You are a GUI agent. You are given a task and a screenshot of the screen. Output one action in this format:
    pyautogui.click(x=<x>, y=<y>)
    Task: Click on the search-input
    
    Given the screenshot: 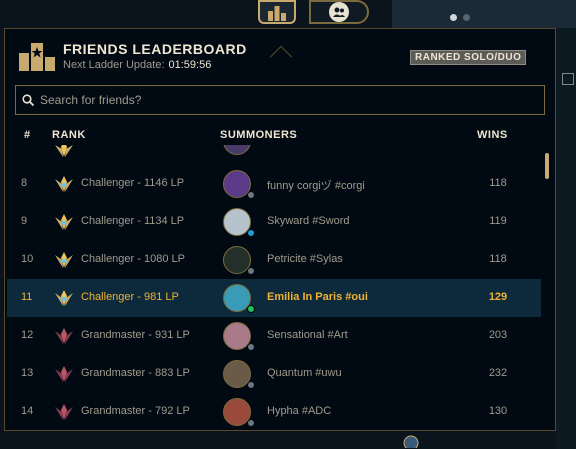 What is the action you would take?
    pyautogui.click(x=280, y=100)
    